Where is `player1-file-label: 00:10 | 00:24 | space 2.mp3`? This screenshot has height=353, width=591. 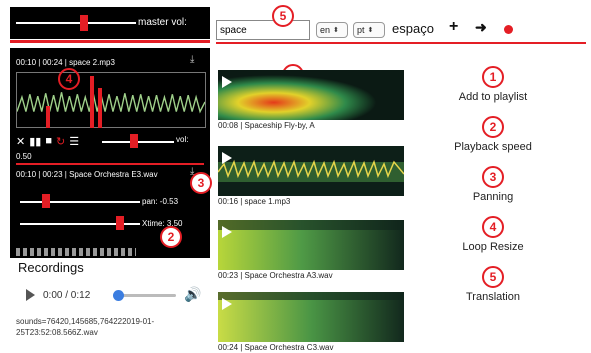
player1-file-label: 00:10 | 00:24 | space 2.mp3 is located at coordinates (65, 62).